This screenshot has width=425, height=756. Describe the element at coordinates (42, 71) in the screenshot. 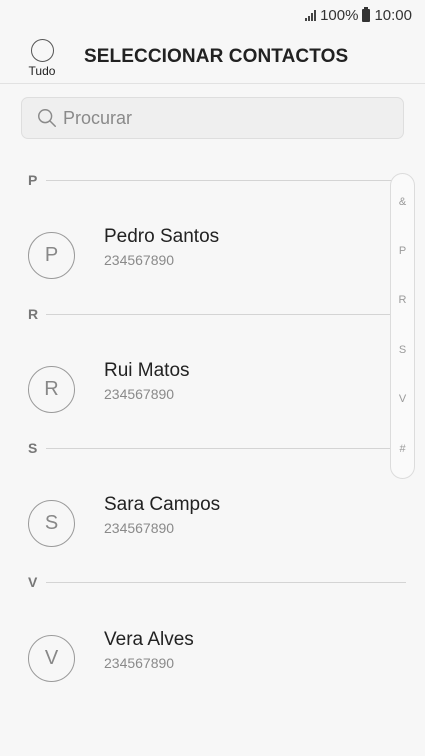

I see `select-all-label: Tudo` at that location.